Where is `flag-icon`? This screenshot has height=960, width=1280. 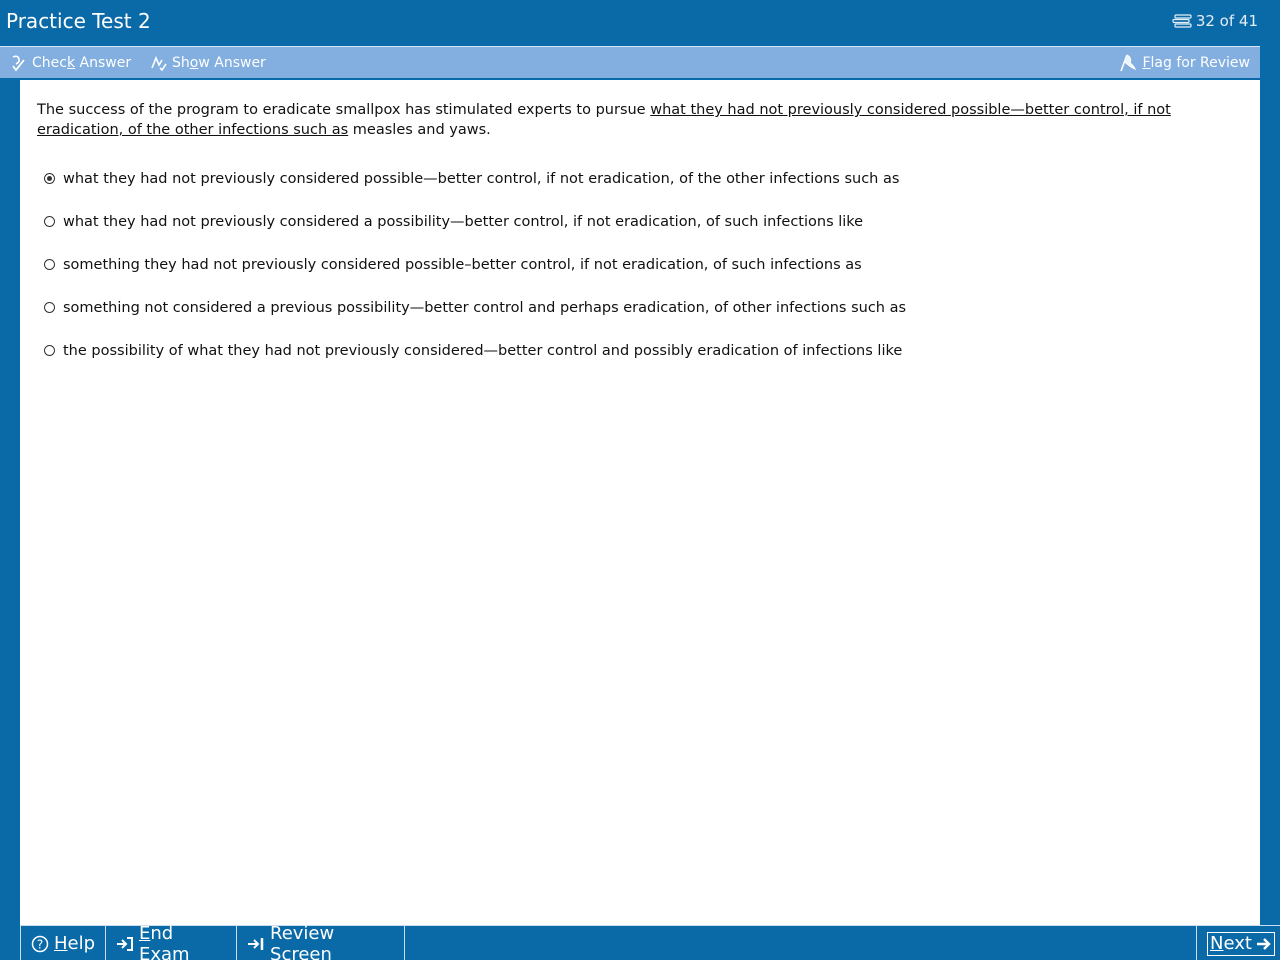 flag-icon is located at coordinates (1128, 63).